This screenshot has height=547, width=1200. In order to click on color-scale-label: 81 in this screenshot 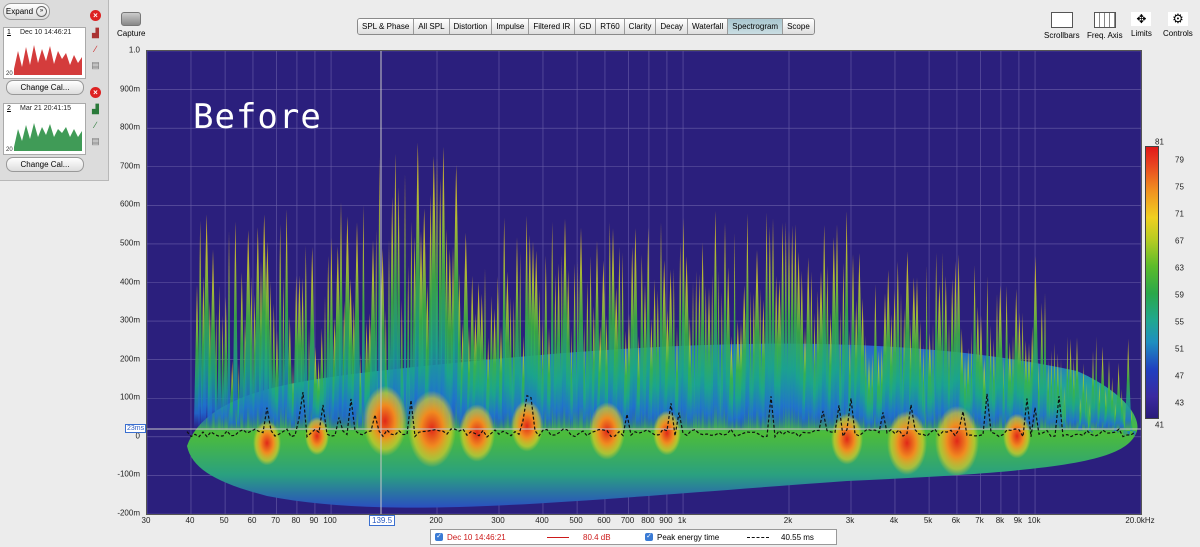, I will do `click(1159, 142)`.